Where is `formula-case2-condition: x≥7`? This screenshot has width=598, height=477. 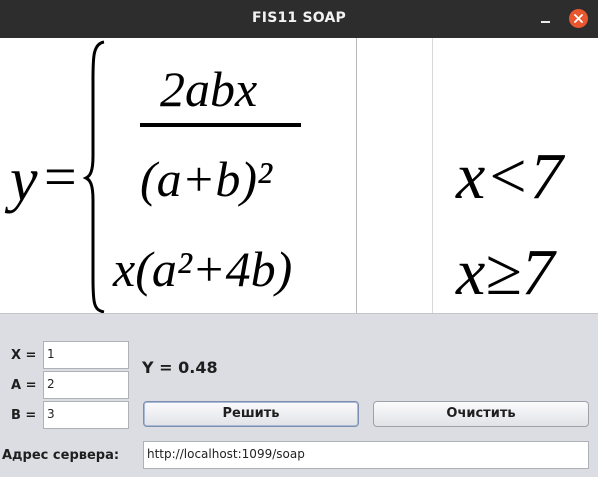
formula-case2-condition: x≥7 is located at coordinates (506, 272).